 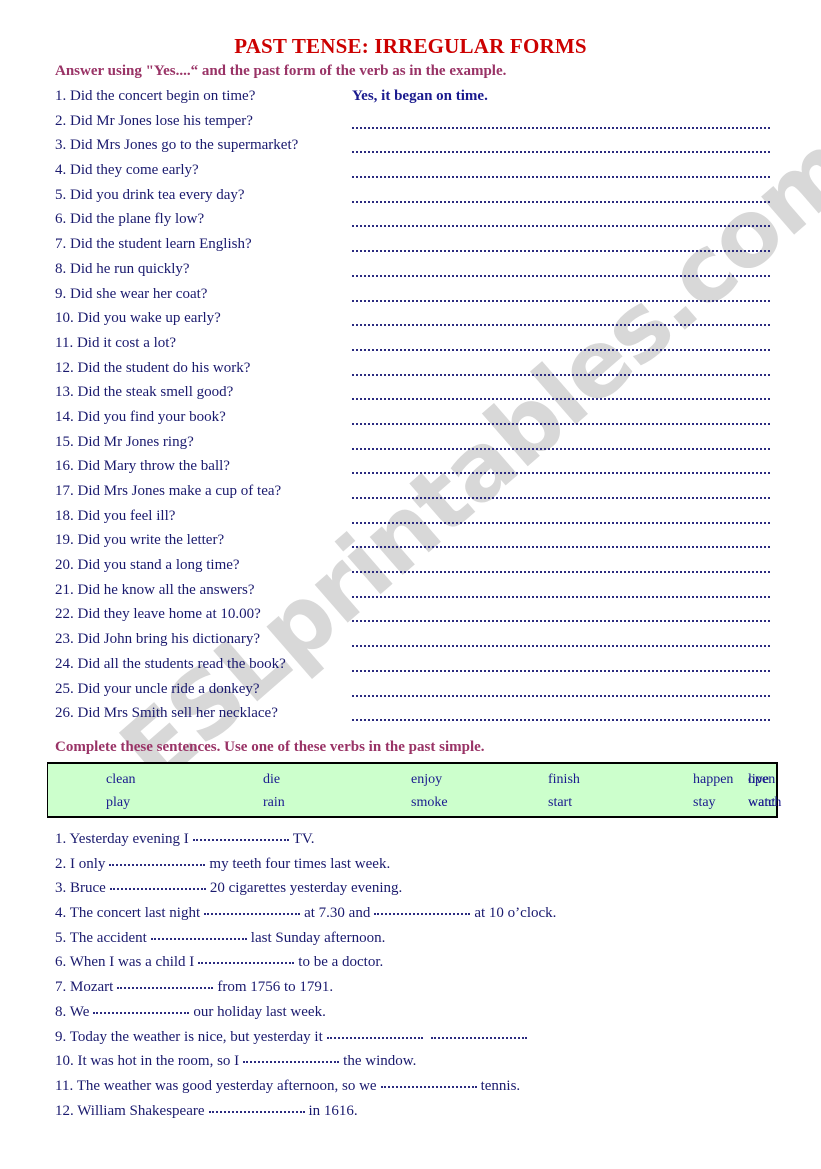 What do you see at coordinates (140, 416) in the screenshot?
I see `question-text: 14. Did you find your book?` at bounding box center [140, 416].